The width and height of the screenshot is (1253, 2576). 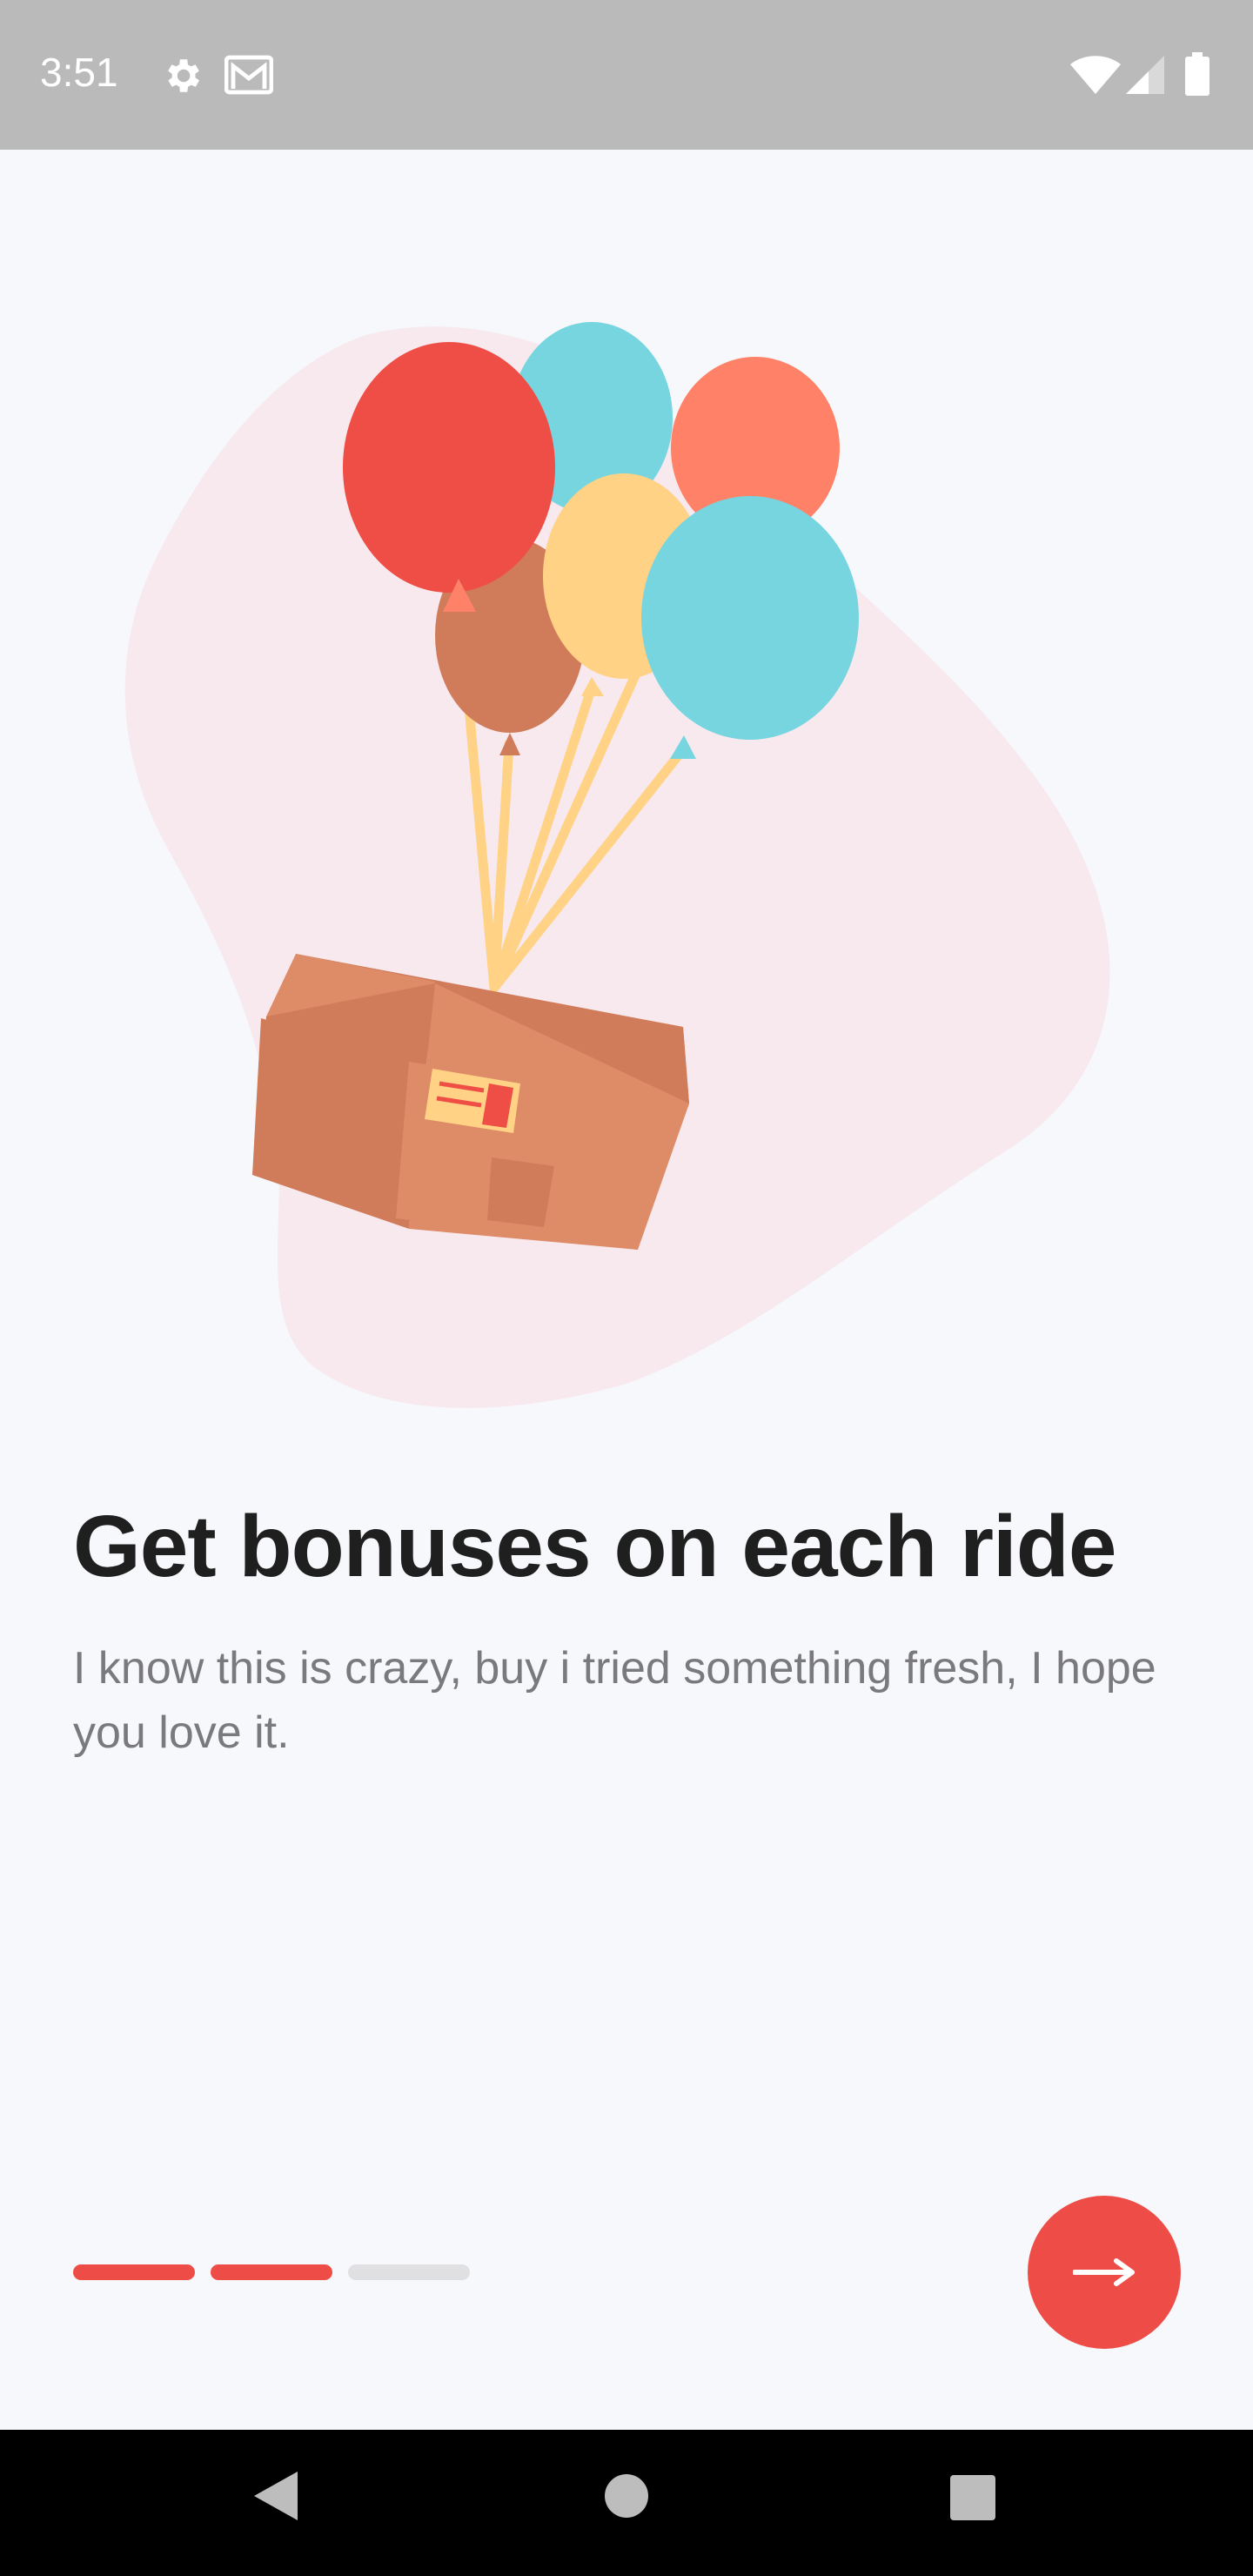 What do you see at coordinates (1145, 75) in the screenshot?
I see `signal-icon` at bounding box center [1145, 75].